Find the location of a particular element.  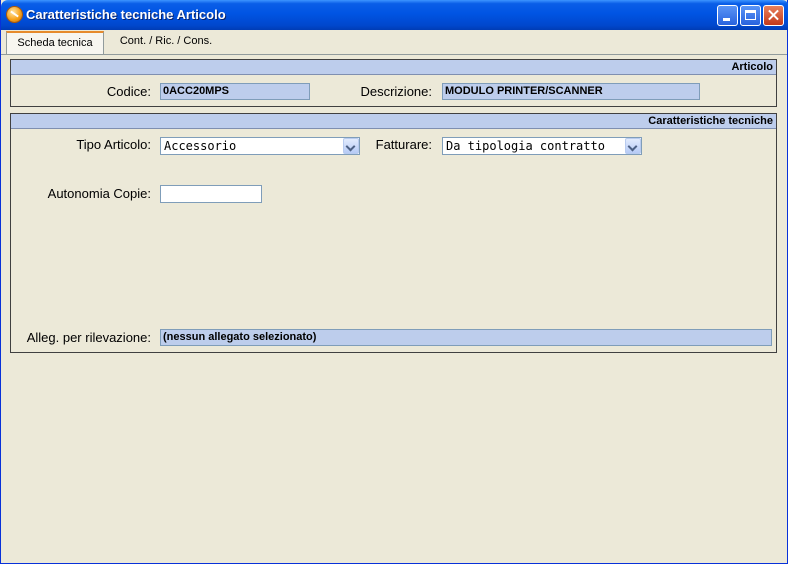

close-button is located at coordinates (773, 15).